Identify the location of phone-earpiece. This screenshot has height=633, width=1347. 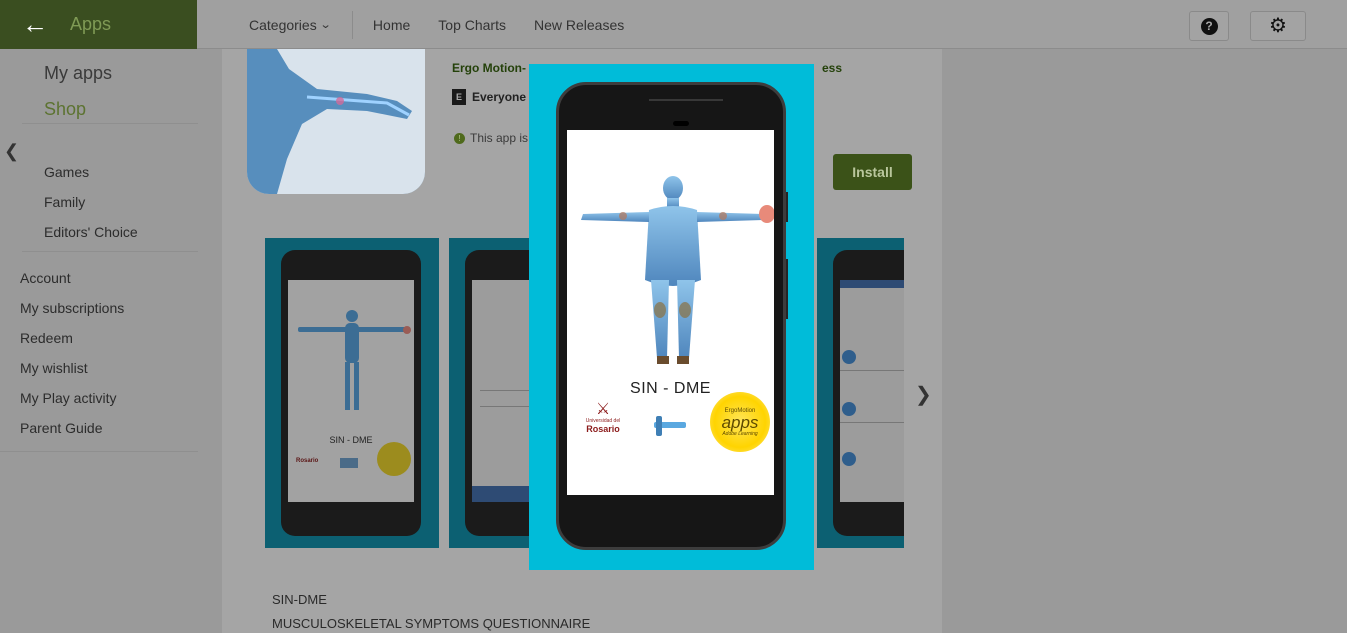
(681, 123).